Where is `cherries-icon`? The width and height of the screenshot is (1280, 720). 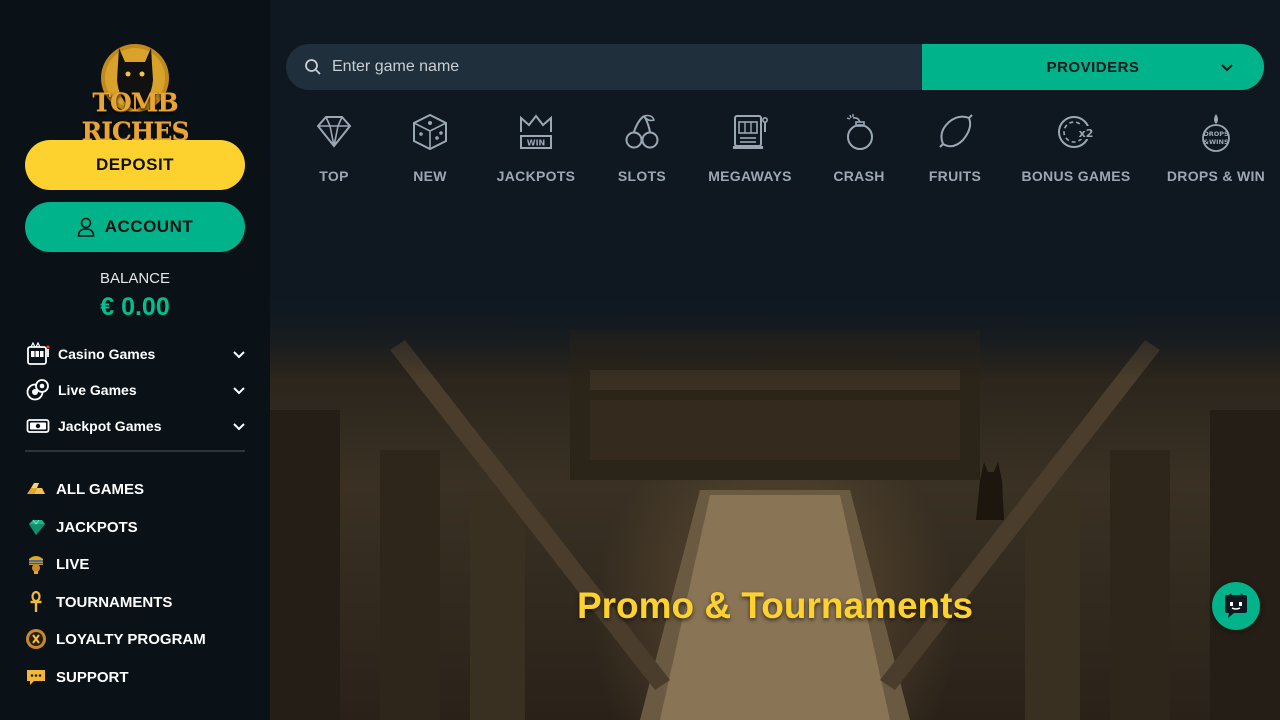 cherries-icon is located at coordinates (642, 132).